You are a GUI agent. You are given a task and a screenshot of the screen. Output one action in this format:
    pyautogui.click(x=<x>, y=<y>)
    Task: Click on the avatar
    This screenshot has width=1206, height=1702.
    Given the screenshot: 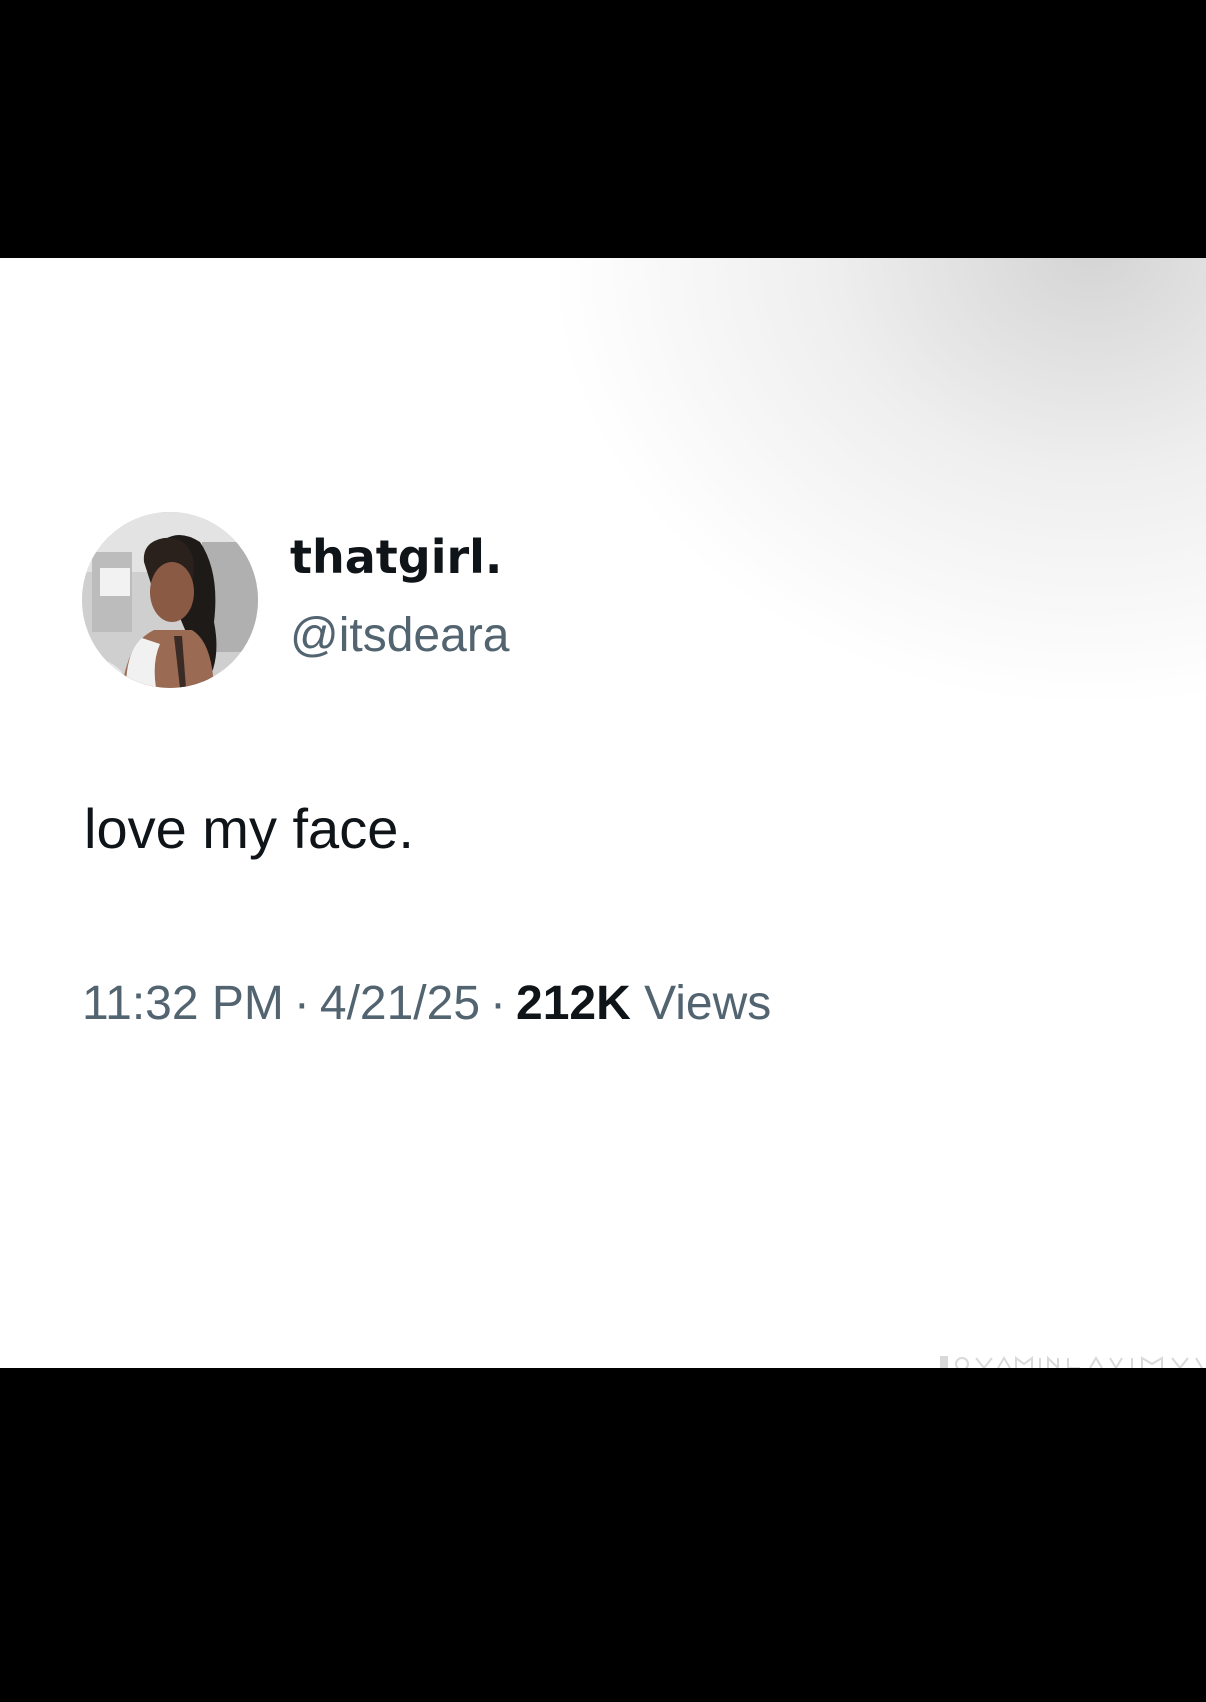 What is the action you would take?
    pyautogui.click(x=170, y=600)
    